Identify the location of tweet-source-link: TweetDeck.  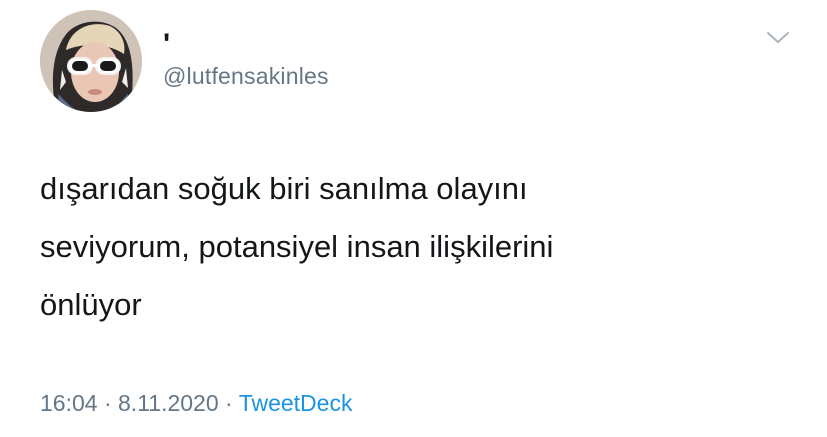
(296, 403).